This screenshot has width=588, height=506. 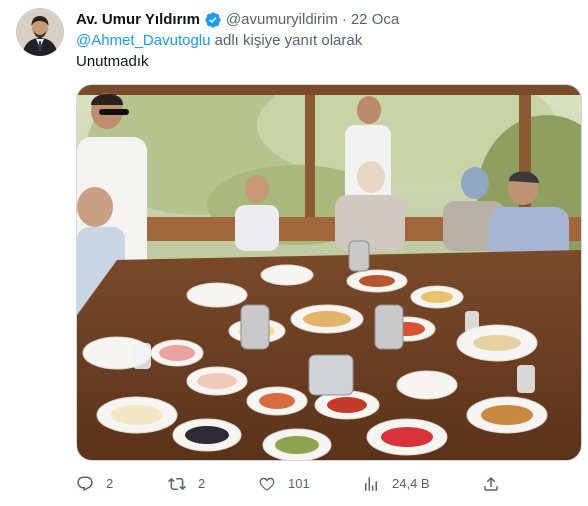 I want to click on reply-mention-link: @Ahmet_Davutoglu, so click(x=143, y=40).